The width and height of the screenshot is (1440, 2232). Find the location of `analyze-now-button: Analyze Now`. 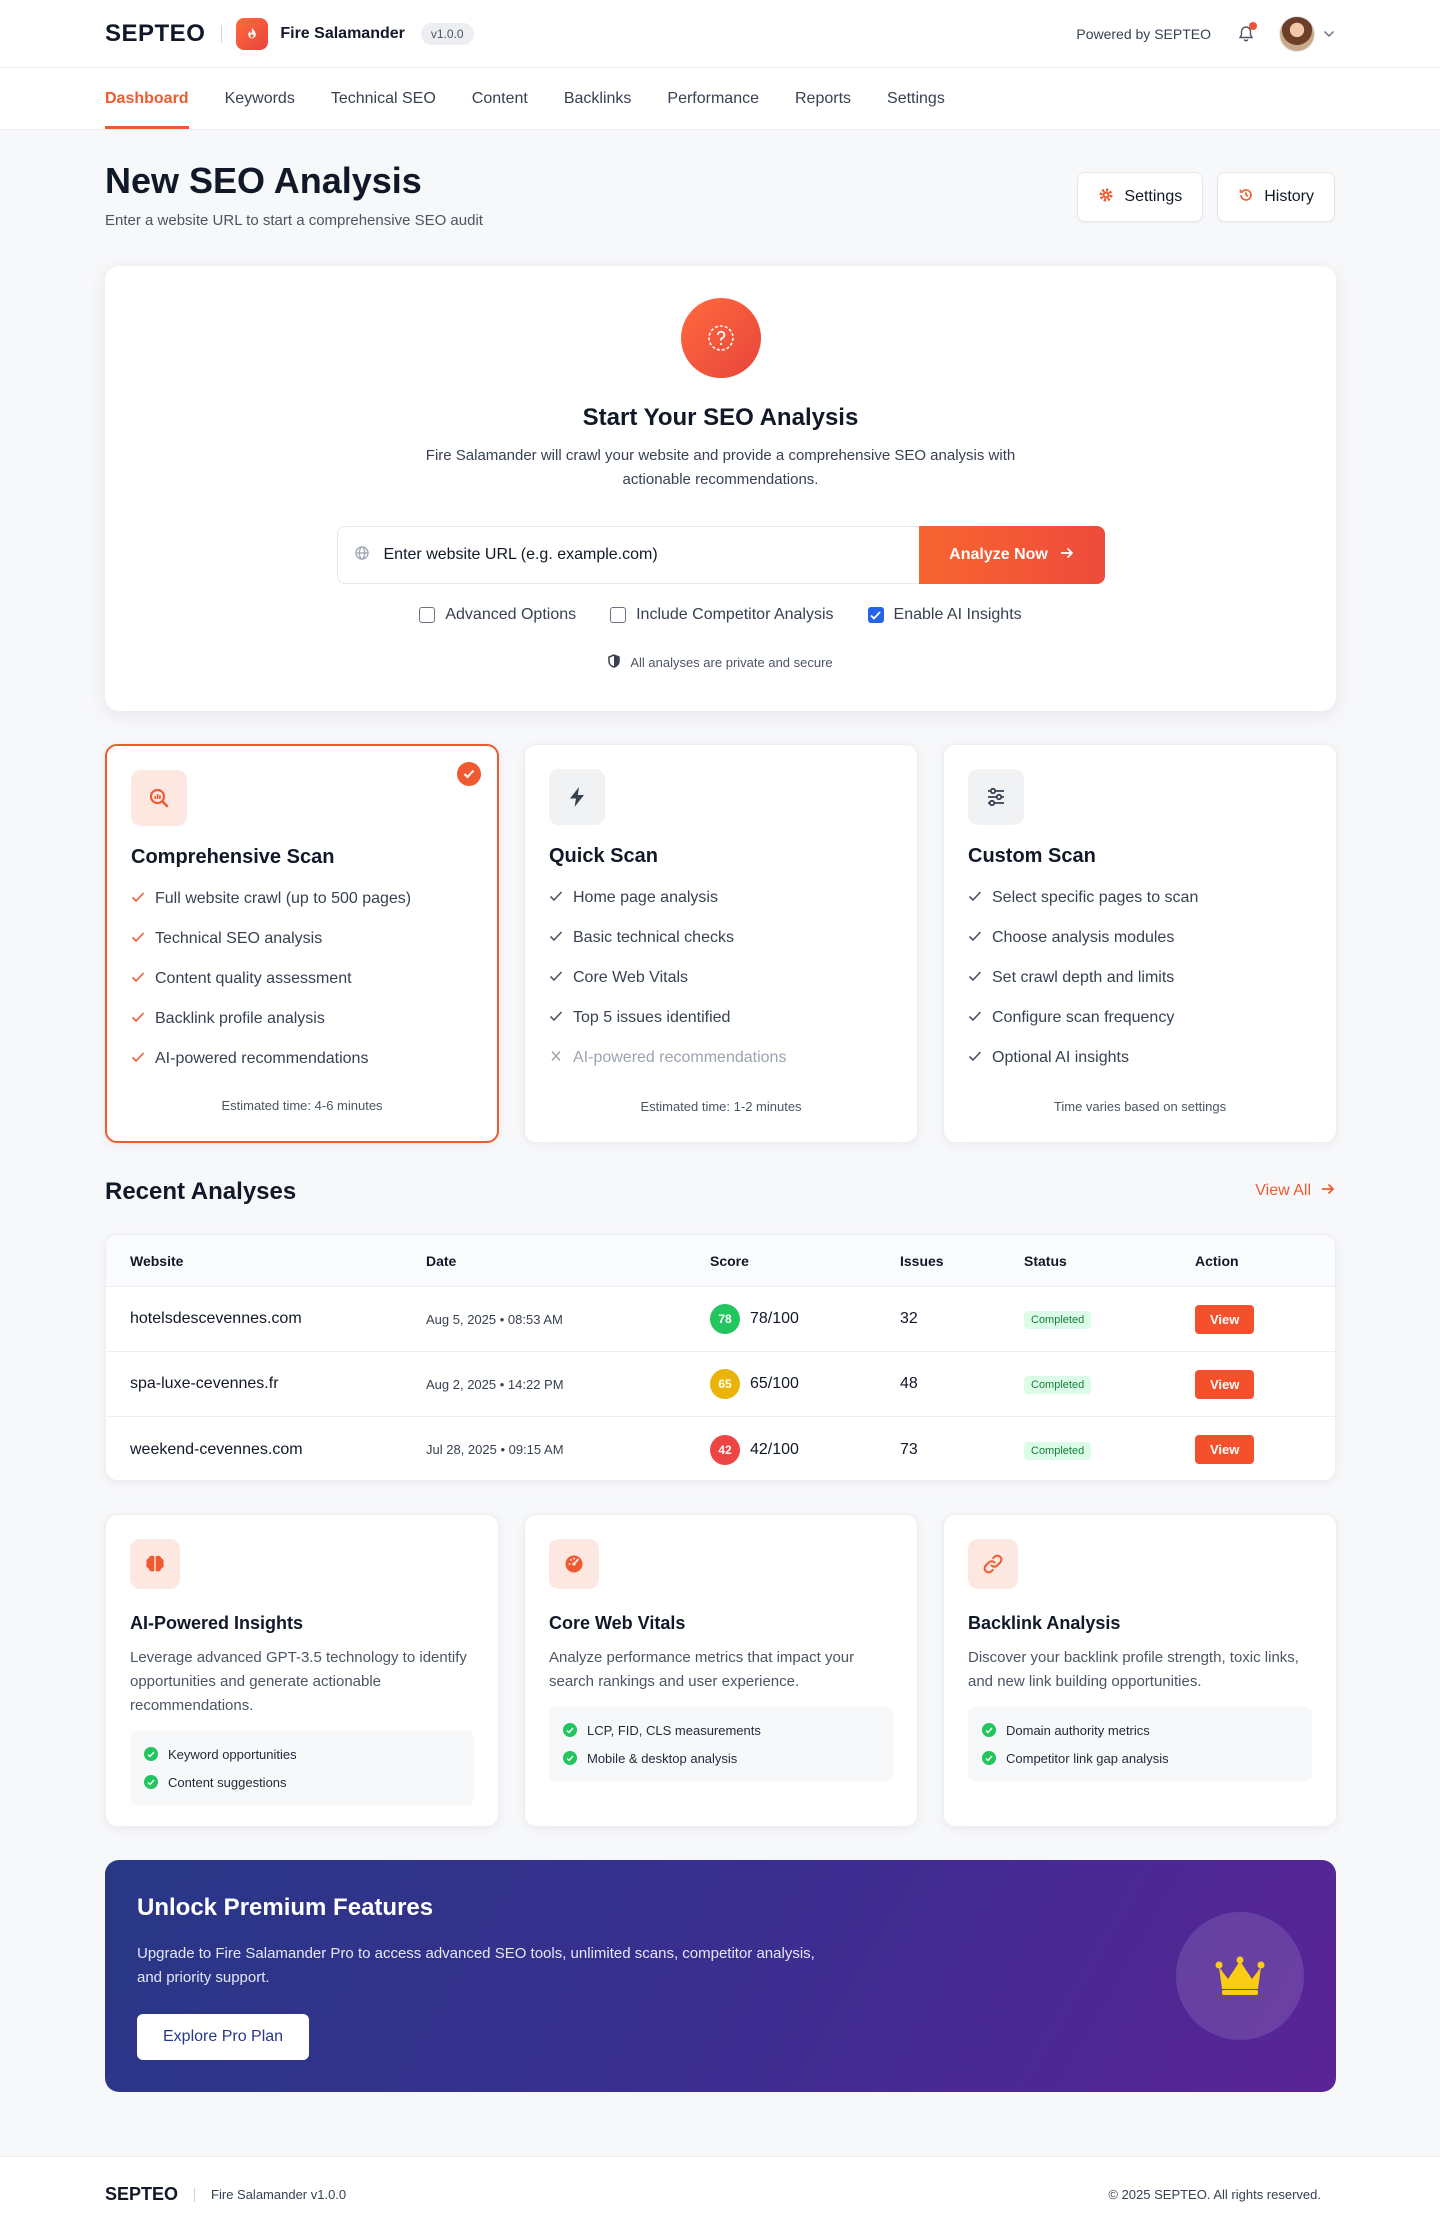

analyze-now-button: Analyze Now is located at coordinates (1011, 555).